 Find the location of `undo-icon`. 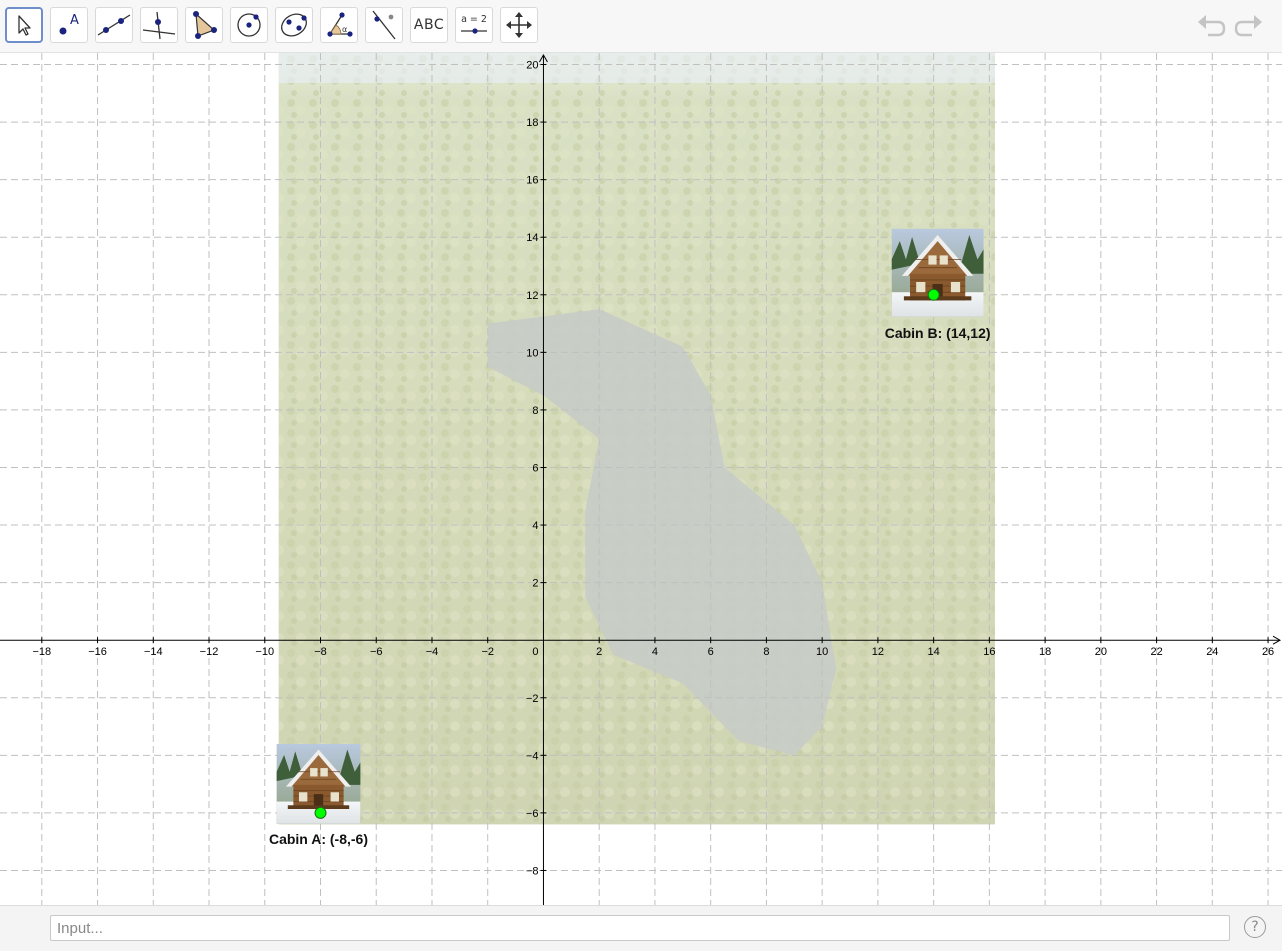

undo-icon is located at coordinates (1212, 26).